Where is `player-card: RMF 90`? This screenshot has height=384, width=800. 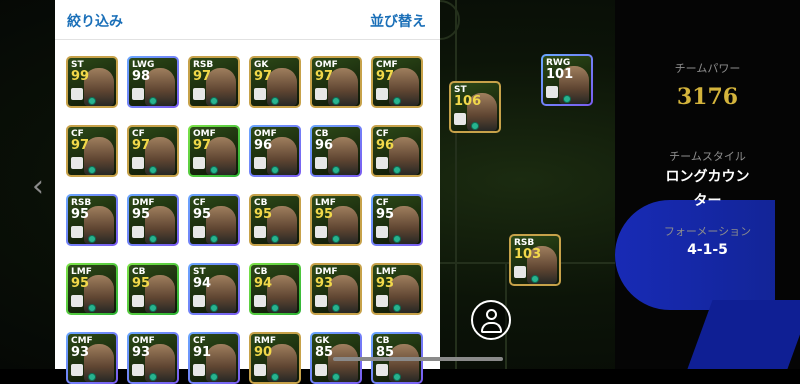 player-card: RMF 90 is located at coordinates (275, 358).